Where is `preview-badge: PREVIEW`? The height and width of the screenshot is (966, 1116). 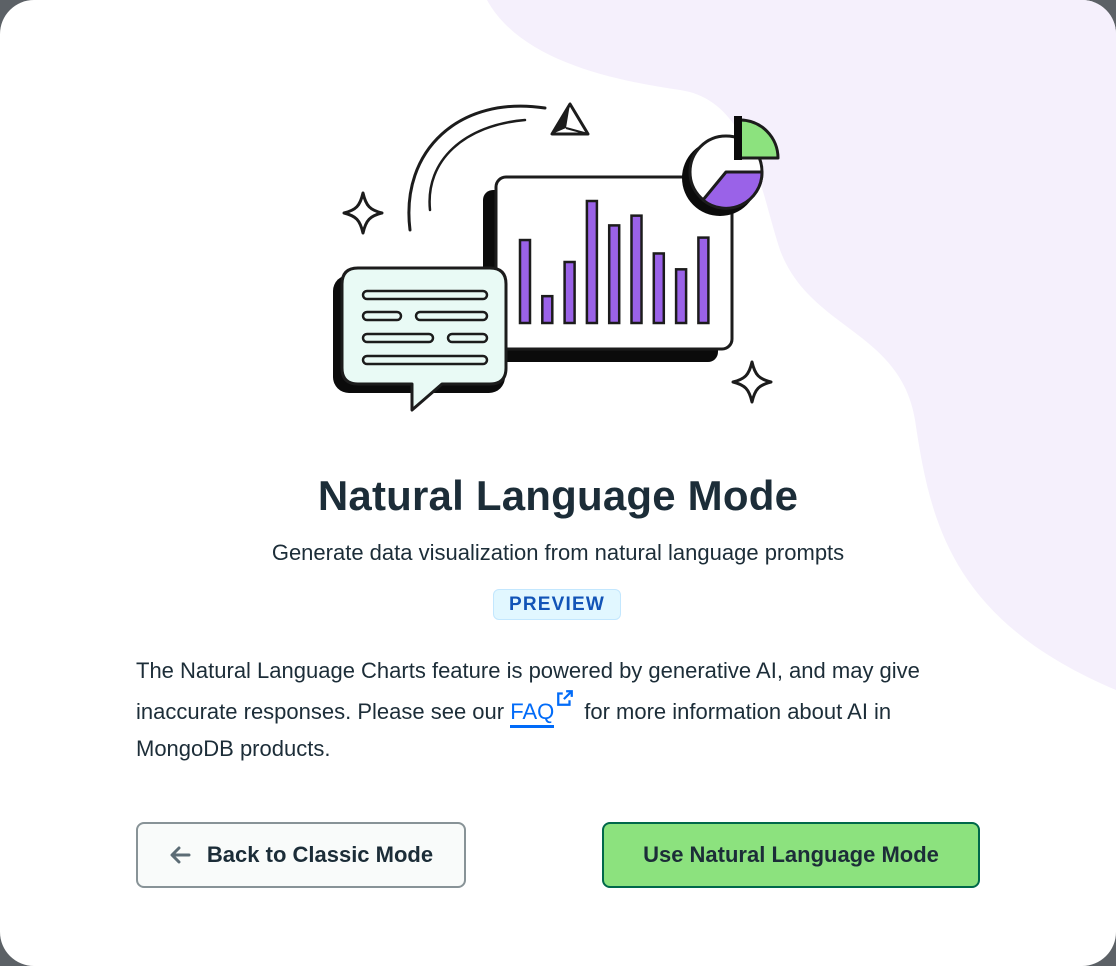 preview-badge: PREVIEW is located at coordinates (557, 604).